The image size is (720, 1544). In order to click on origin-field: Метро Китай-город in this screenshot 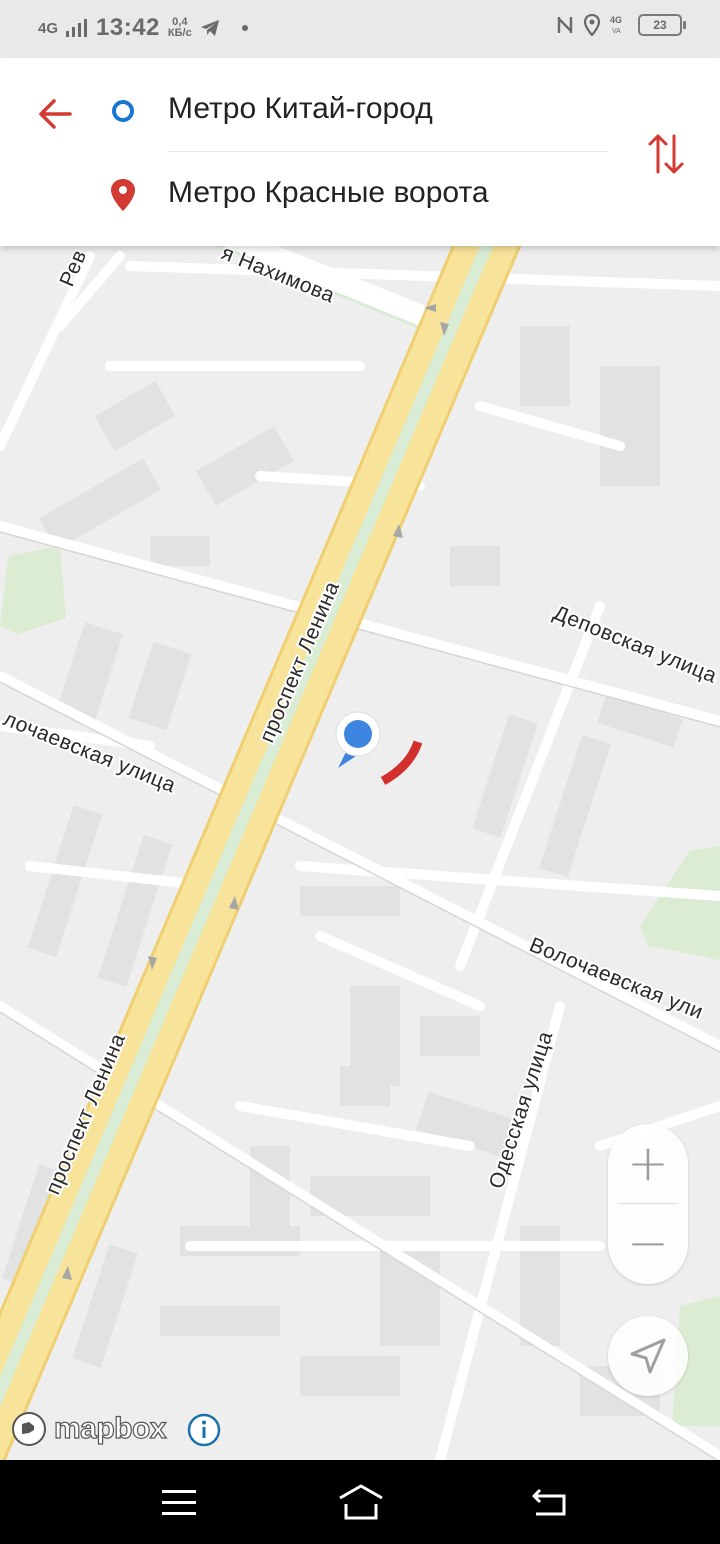, I will do `click(300, 109)`.